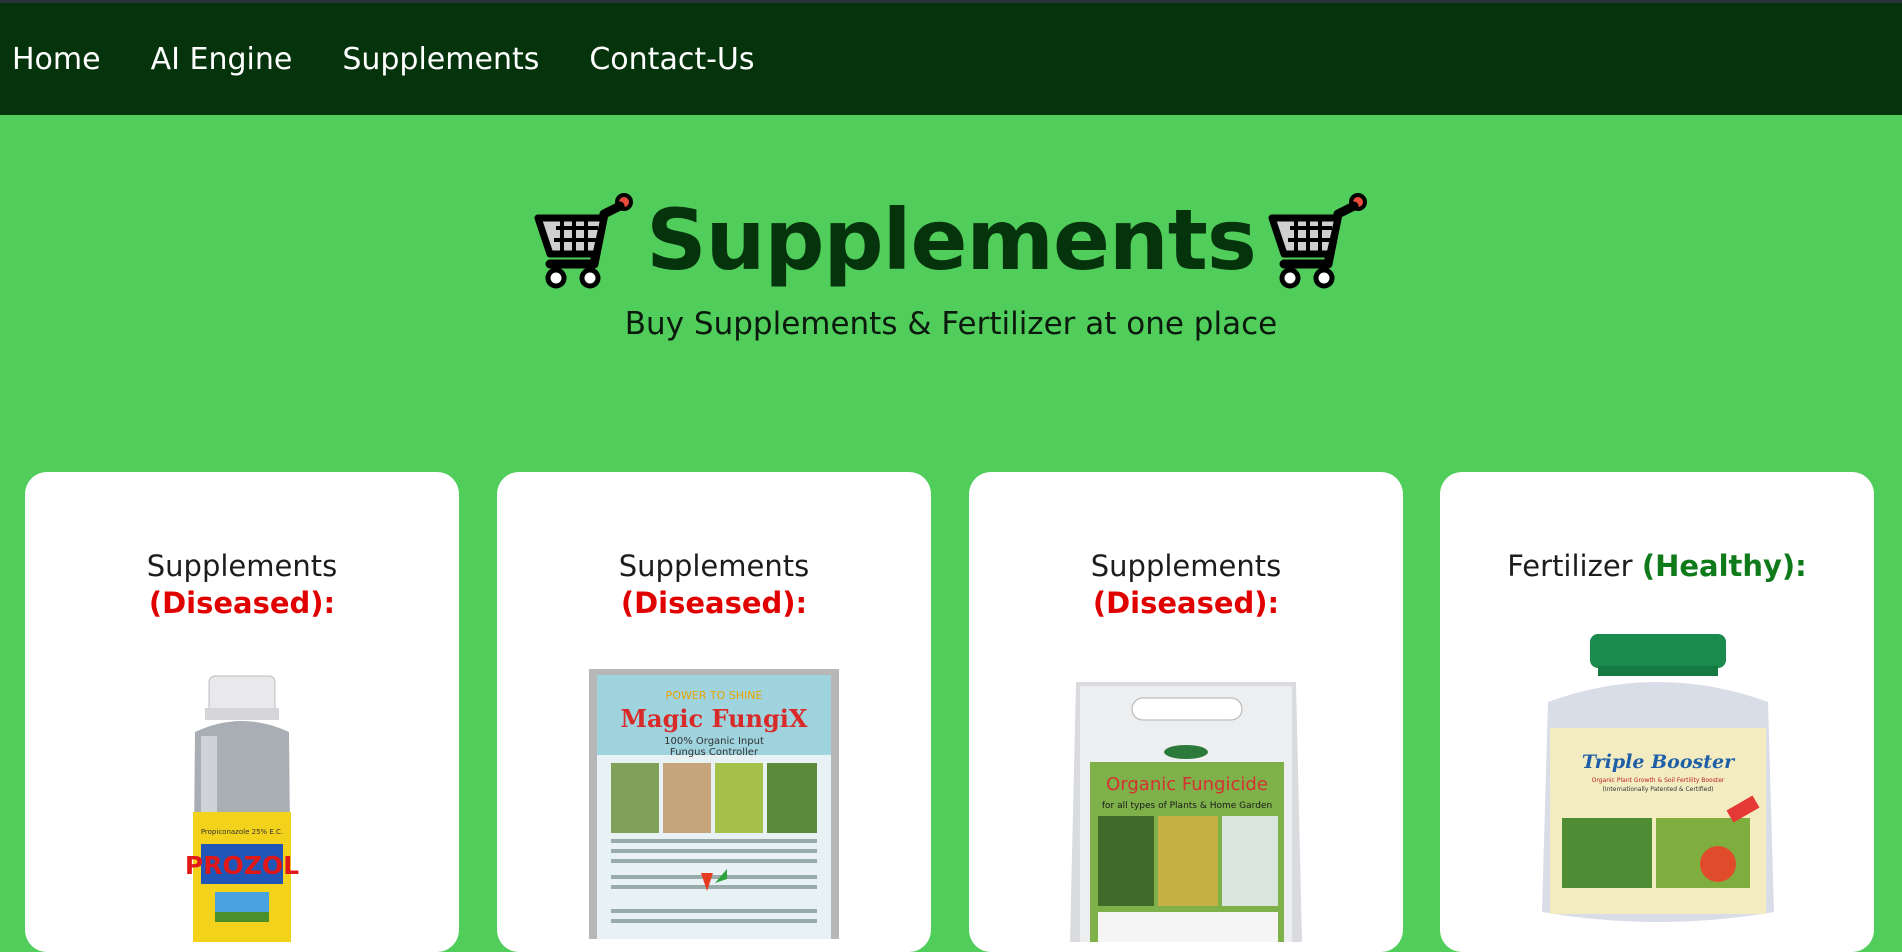  I want to click on page-header: Supplements, so click(951, 240).